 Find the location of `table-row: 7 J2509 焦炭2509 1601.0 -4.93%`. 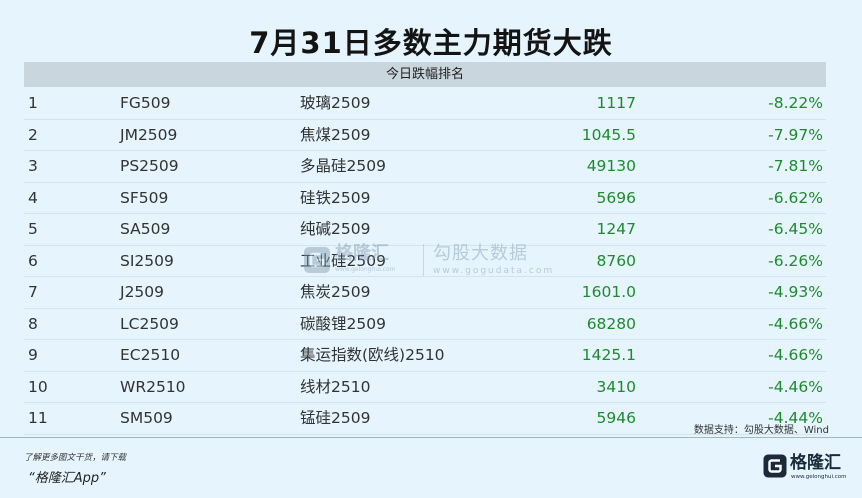

table-row: 7 J2509 焦炭2509 1601.0 -4.93% is located at coordinates (425, 293).